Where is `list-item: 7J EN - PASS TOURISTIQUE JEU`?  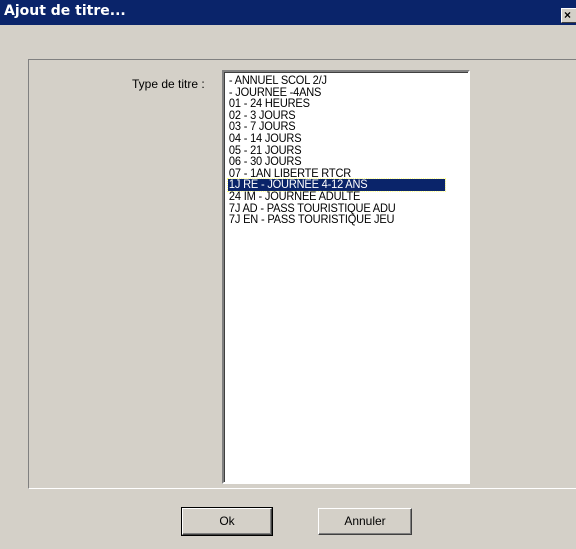
list-item: 7J EN - PASS TOURISTIQUE JEU is located at coordinates (336, 219).